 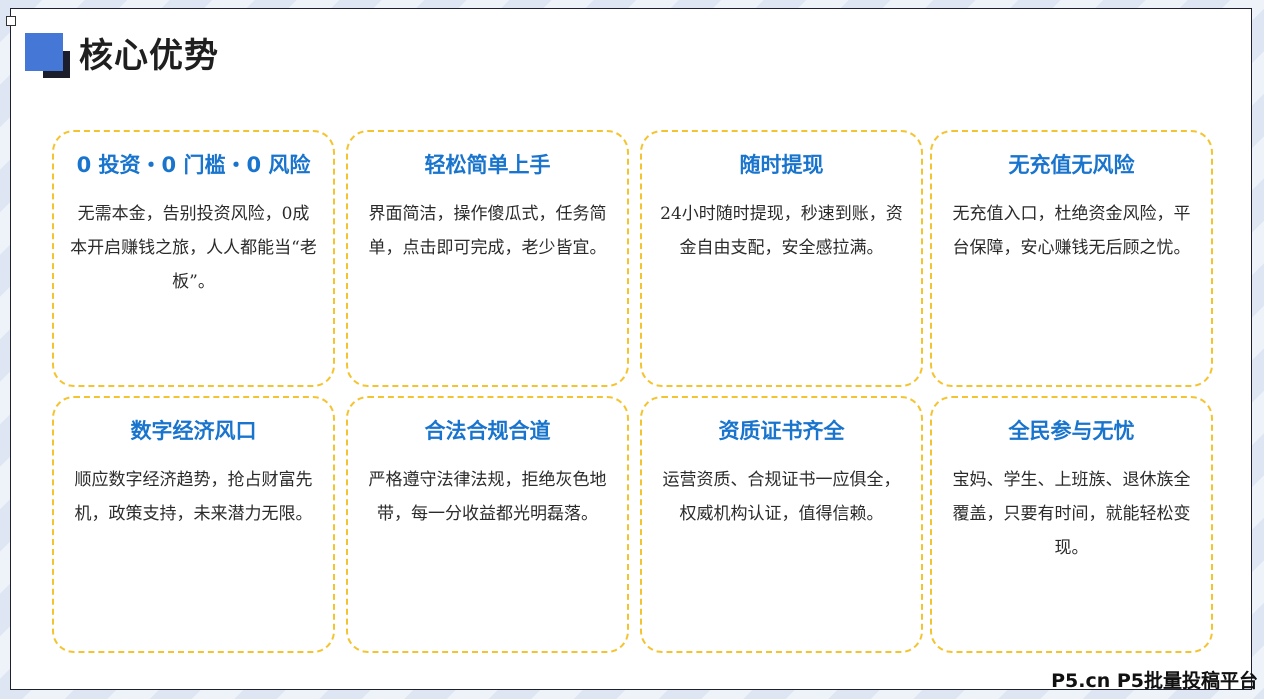 I want to click on card-description: 无充值入口，杜绝资金风险，平台保障，安心赚钱无后顾之忧。, so click(x=1071, y=231).